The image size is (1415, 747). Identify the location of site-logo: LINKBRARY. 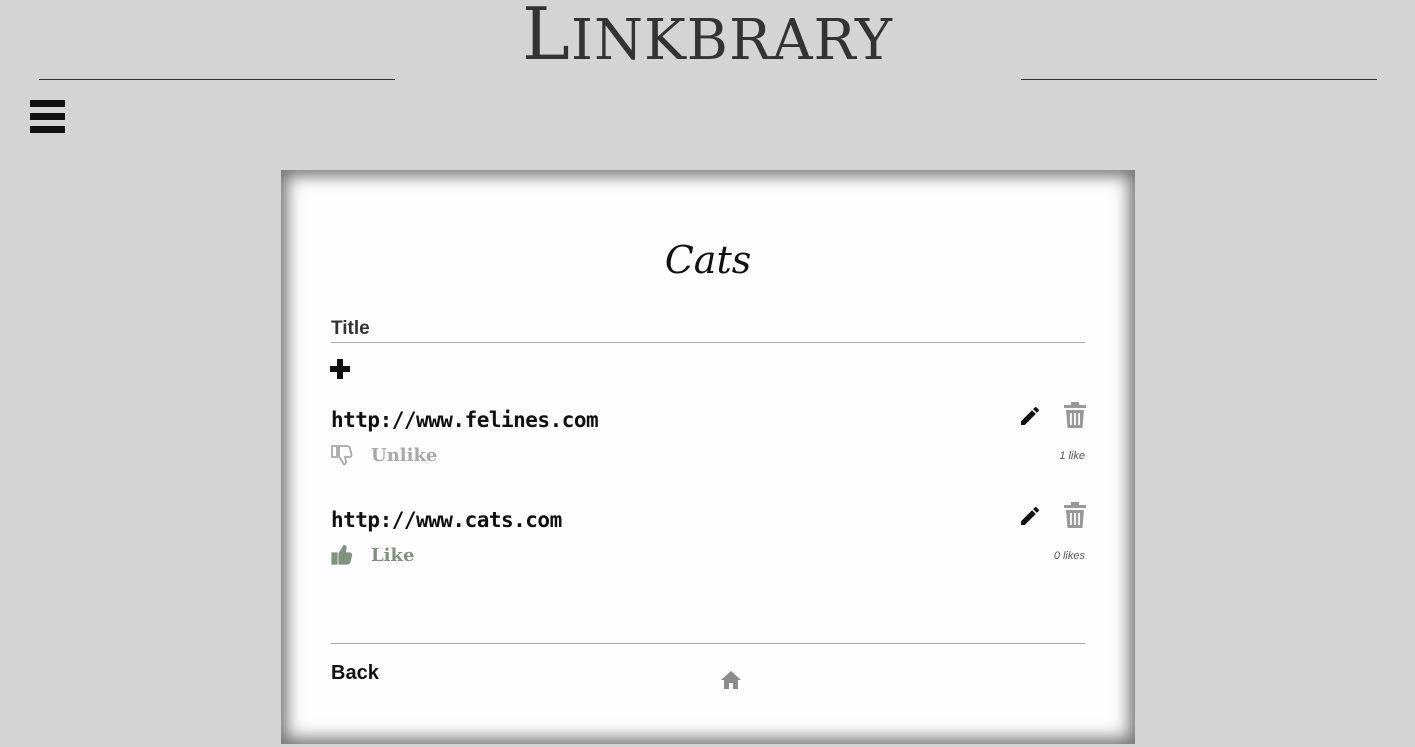
(707, 37).